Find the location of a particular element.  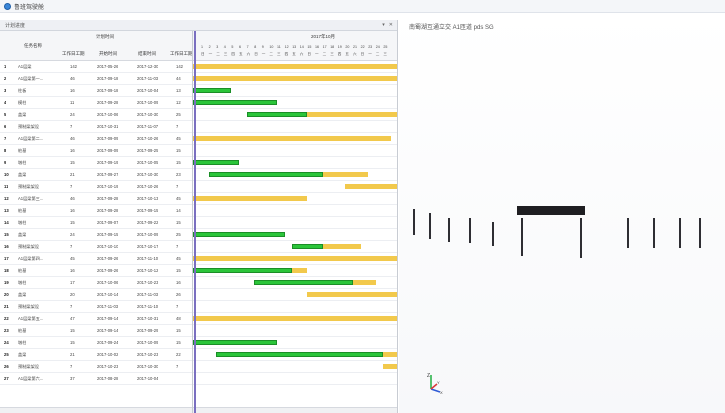

table-row: 8 桩基 16 2017-09-09 2017-09-25 15 is located at coordinates (96, 151).